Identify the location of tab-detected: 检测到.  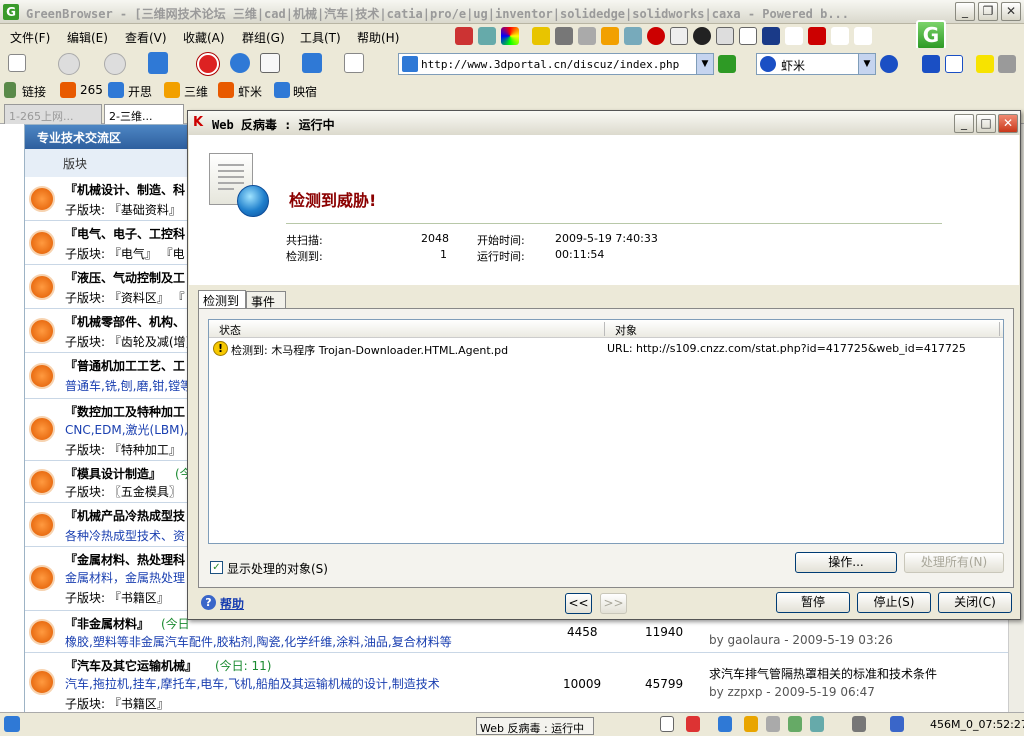
(222, 299).